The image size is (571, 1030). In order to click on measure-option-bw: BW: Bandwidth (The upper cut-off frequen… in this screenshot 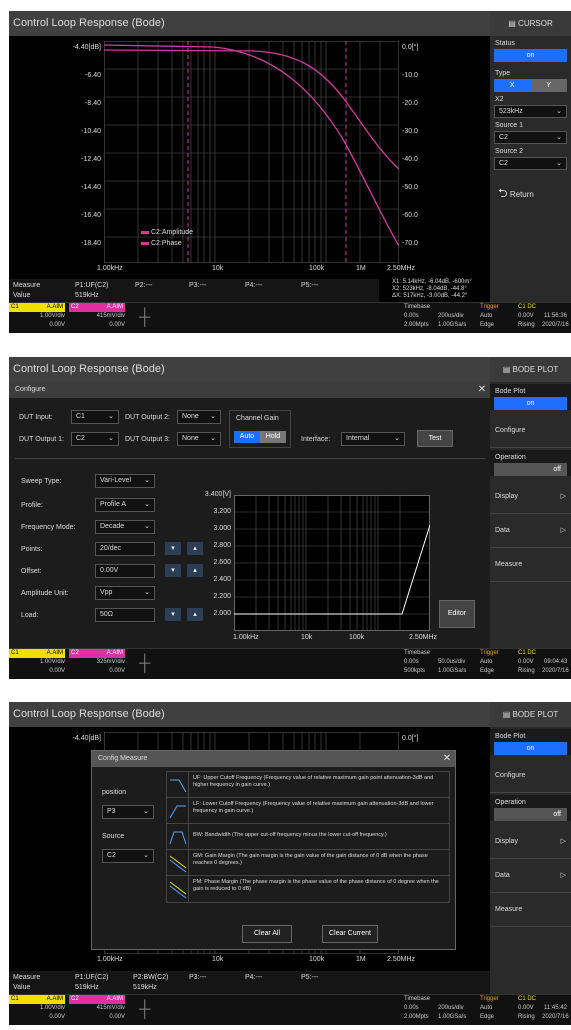, I will do `click(308, 837)`.